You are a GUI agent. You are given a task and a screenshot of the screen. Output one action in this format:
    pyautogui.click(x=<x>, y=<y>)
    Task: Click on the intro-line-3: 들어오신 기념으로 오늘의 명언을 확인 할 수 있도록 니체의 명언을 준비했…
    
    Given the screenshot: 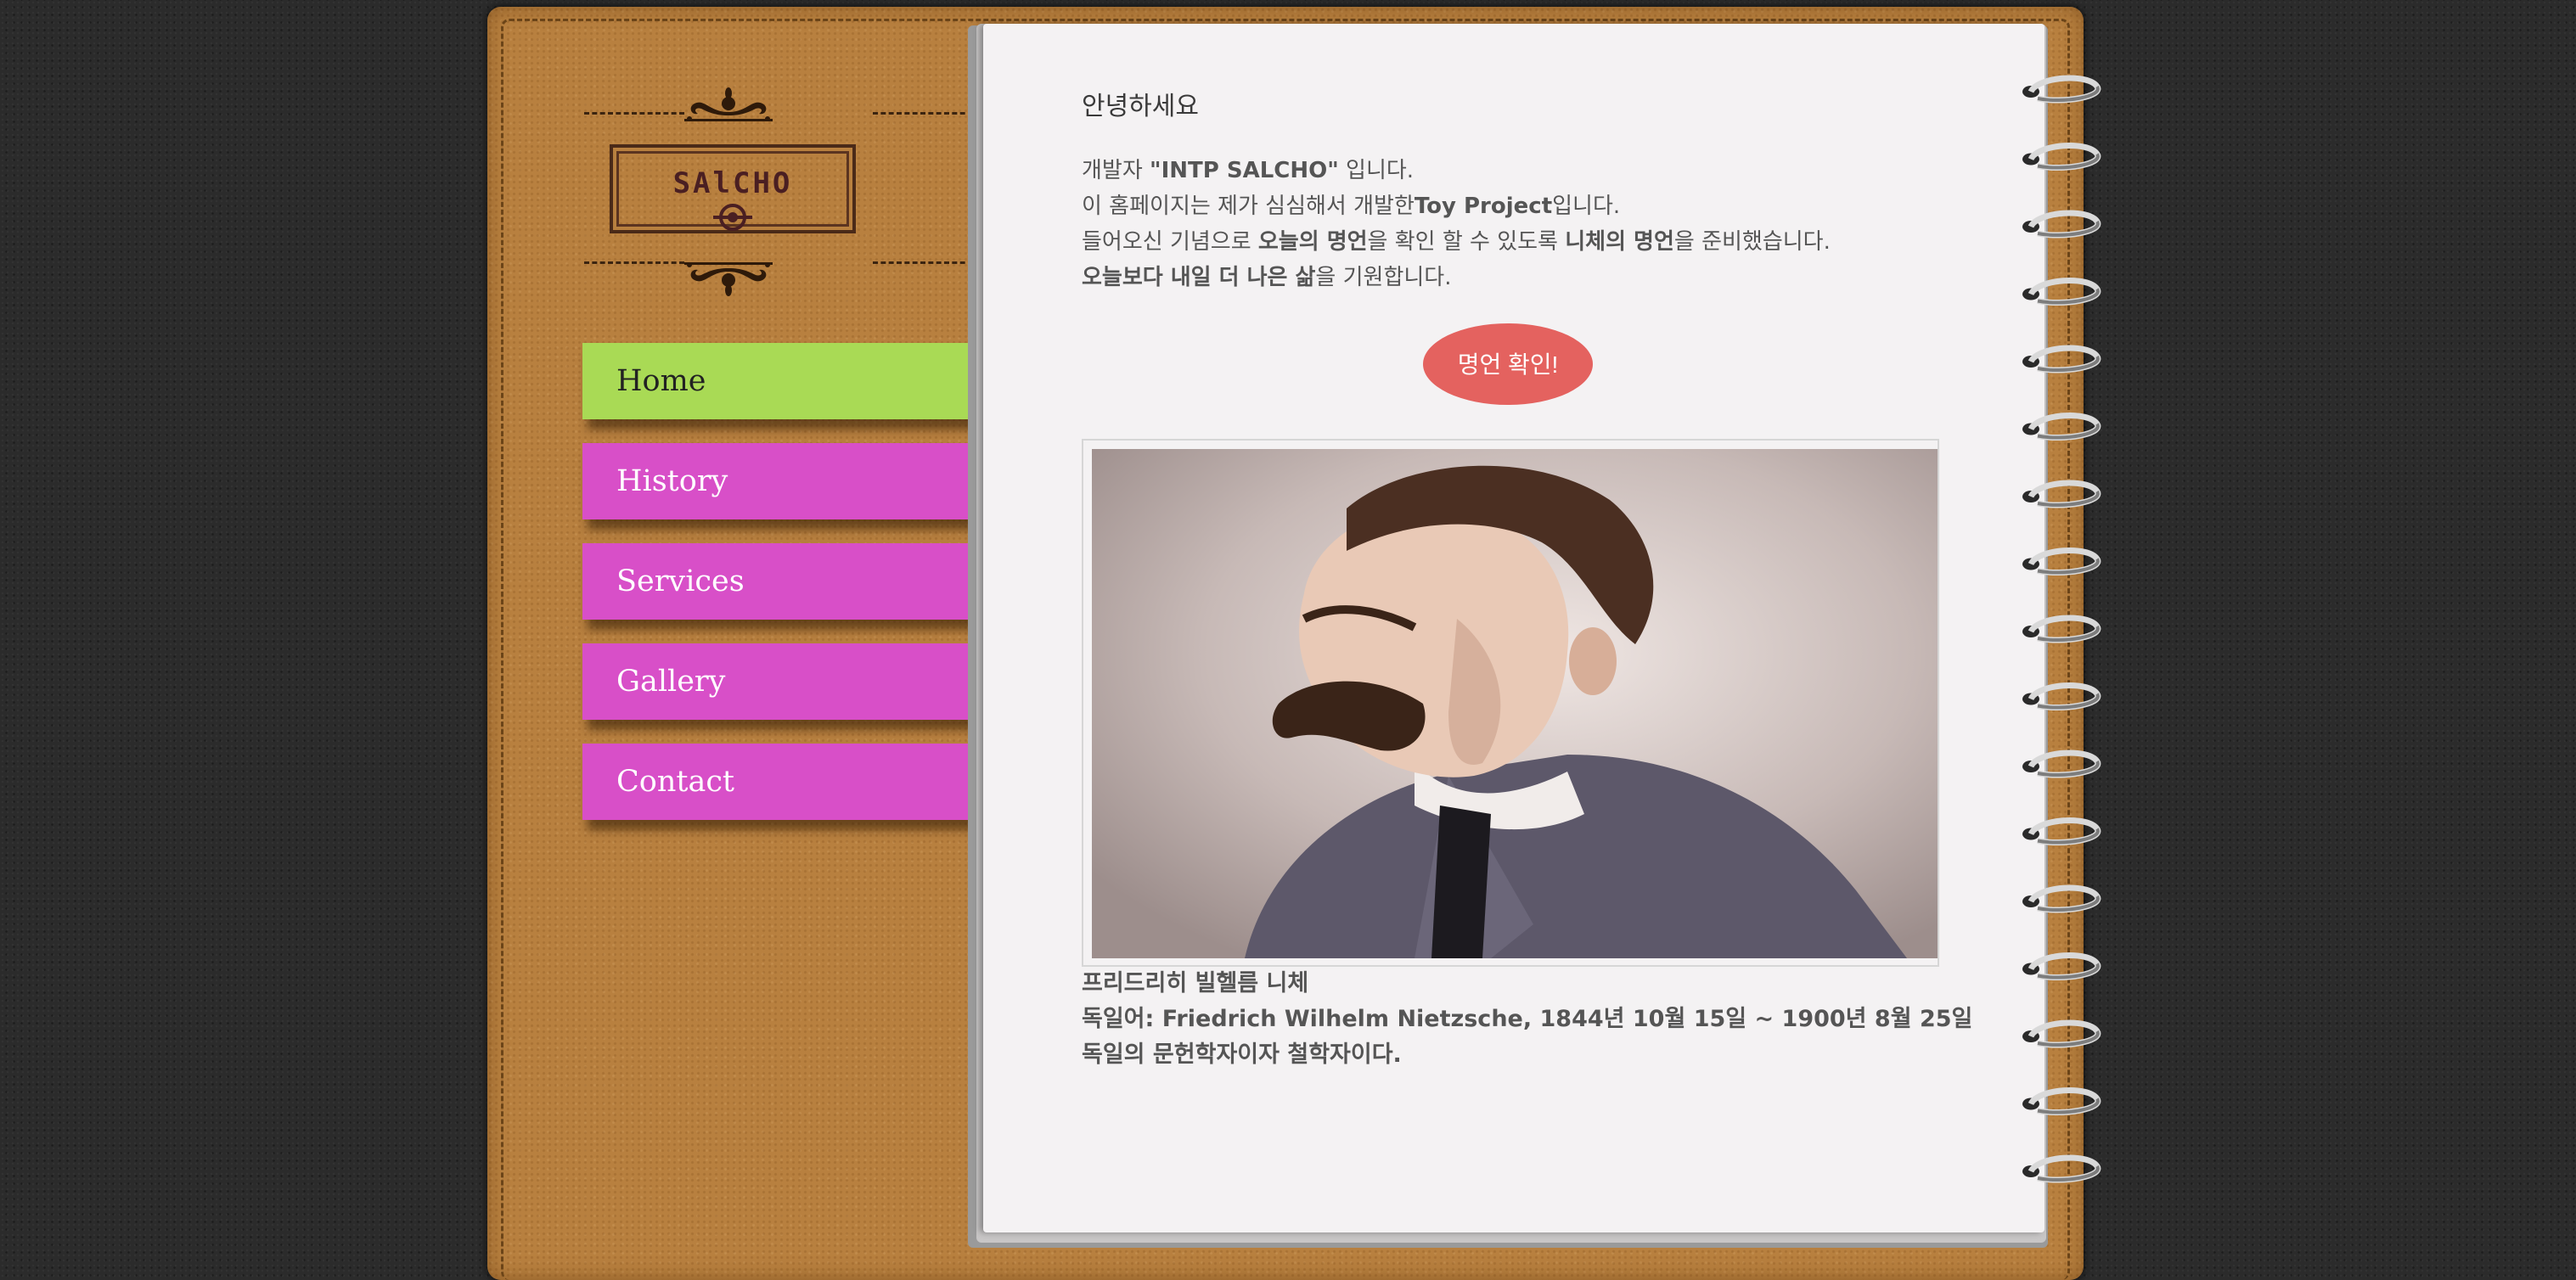 What is the action you would take?
    pyautogui.click(x=1456, y=242)
    